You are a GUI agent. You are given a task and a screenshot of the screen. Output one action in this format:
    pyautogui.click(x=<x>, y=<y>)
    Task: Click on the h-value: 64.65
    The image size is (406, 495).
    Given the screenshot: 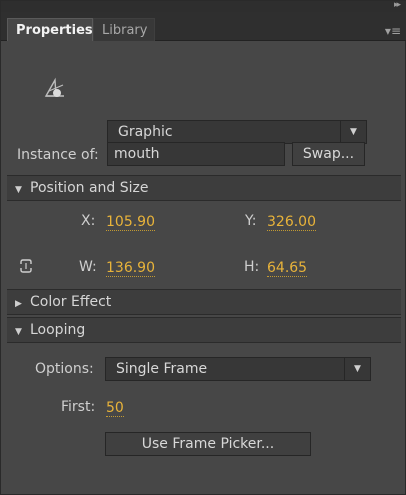 What is the action you would take?
    pyautogui.click(x=287, y=268)
    